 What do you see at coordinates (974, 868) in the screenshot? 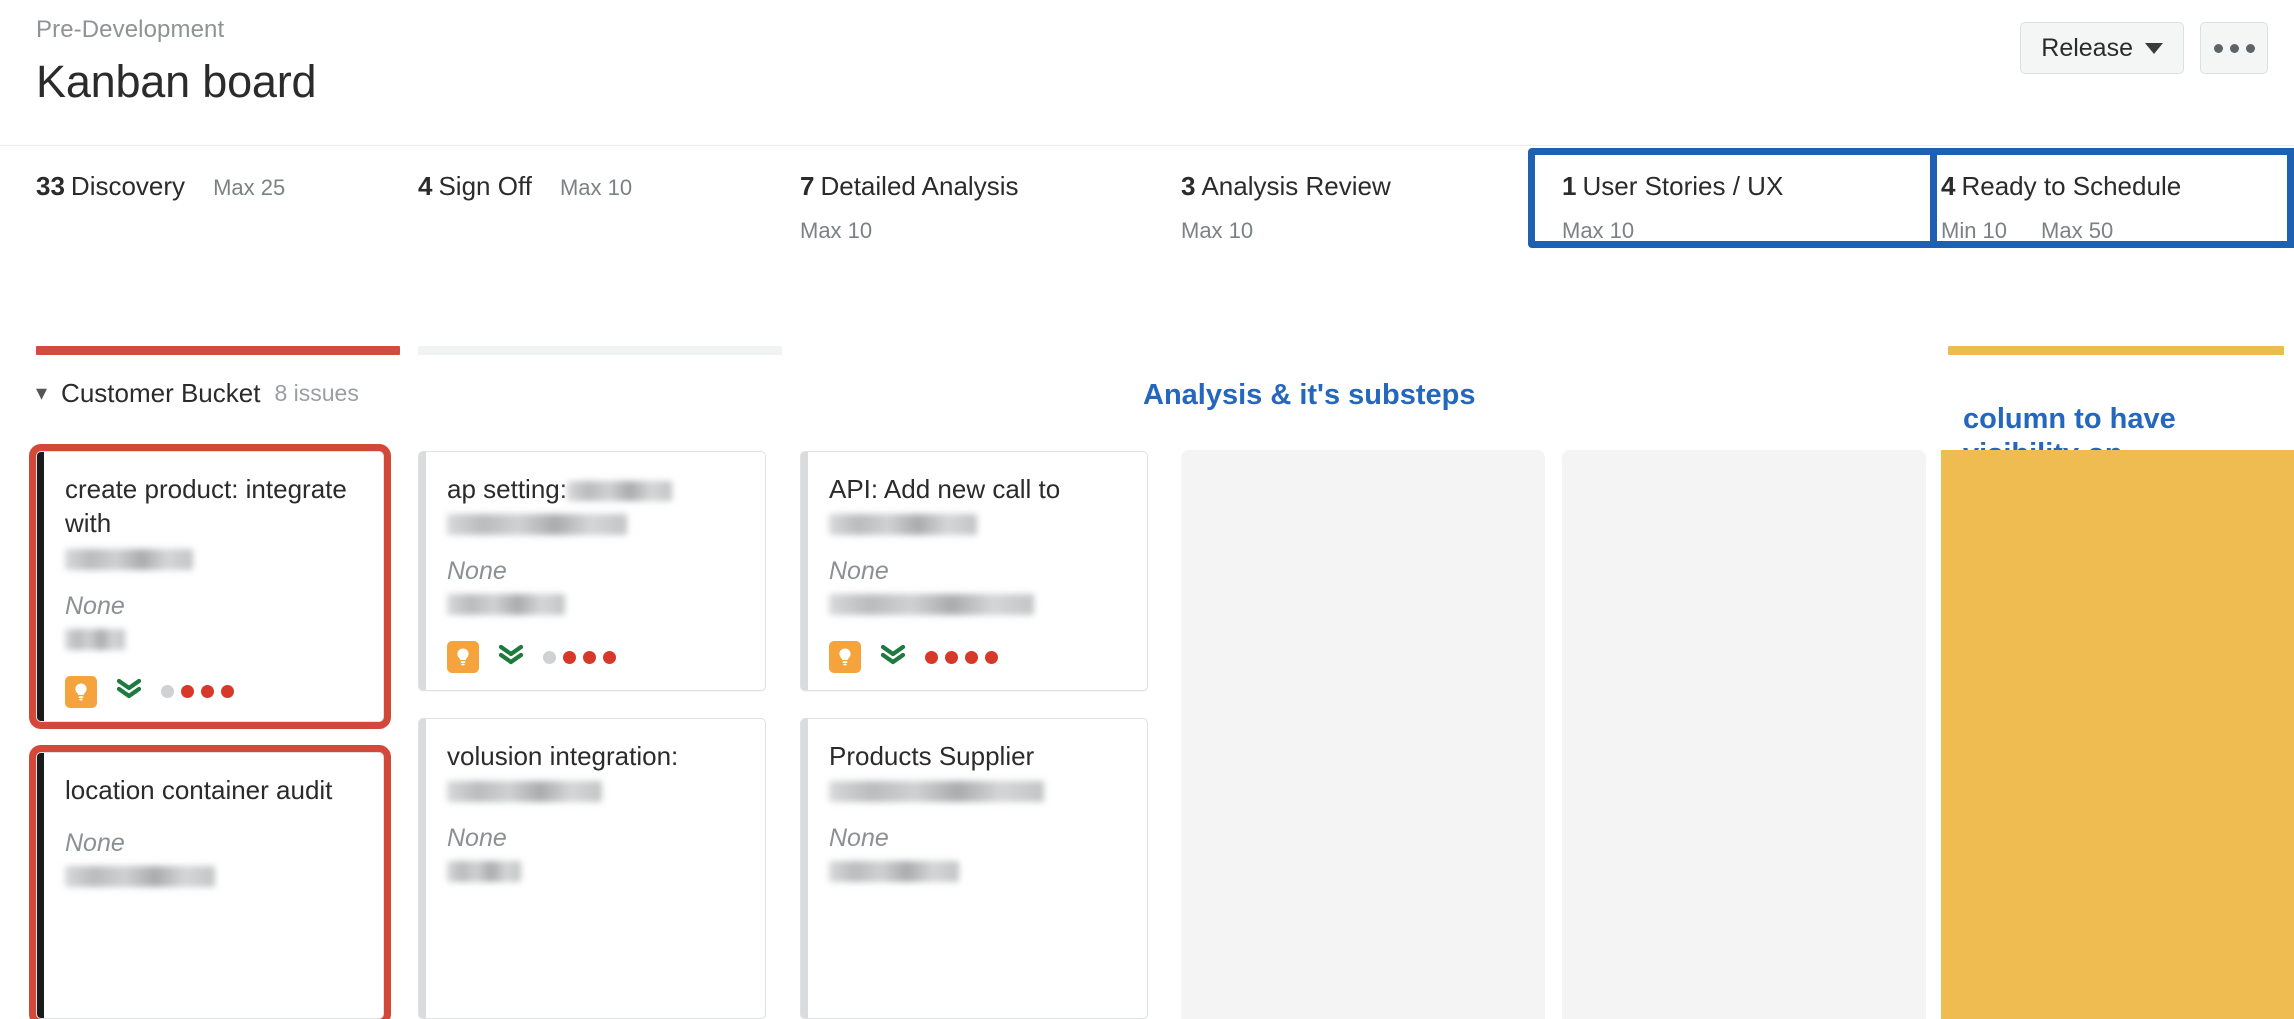
I see `card-products-supplier: Products Supplier None` at bounding box center [974, 868].